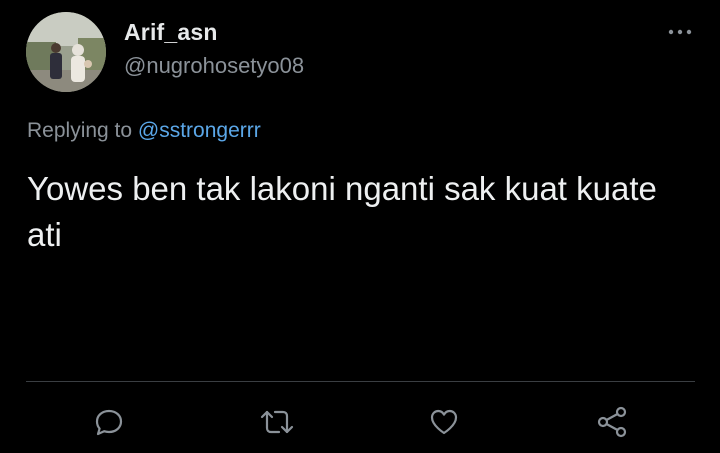 The width and height of the screenshot is (720, 453). I want to click on avatar, so click(66, 52).